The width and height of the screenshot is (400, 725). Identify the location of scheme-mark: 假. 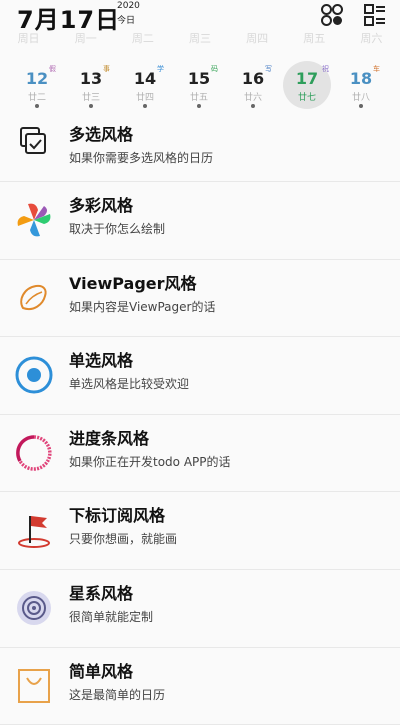
(52, 69).